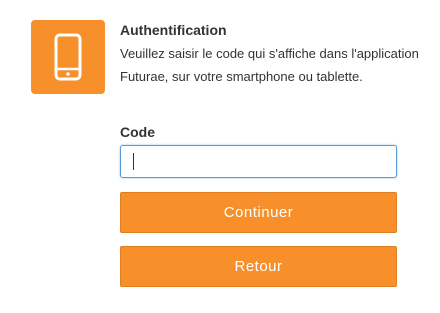  I want to click on back-button: Retour, so click(258, 266).